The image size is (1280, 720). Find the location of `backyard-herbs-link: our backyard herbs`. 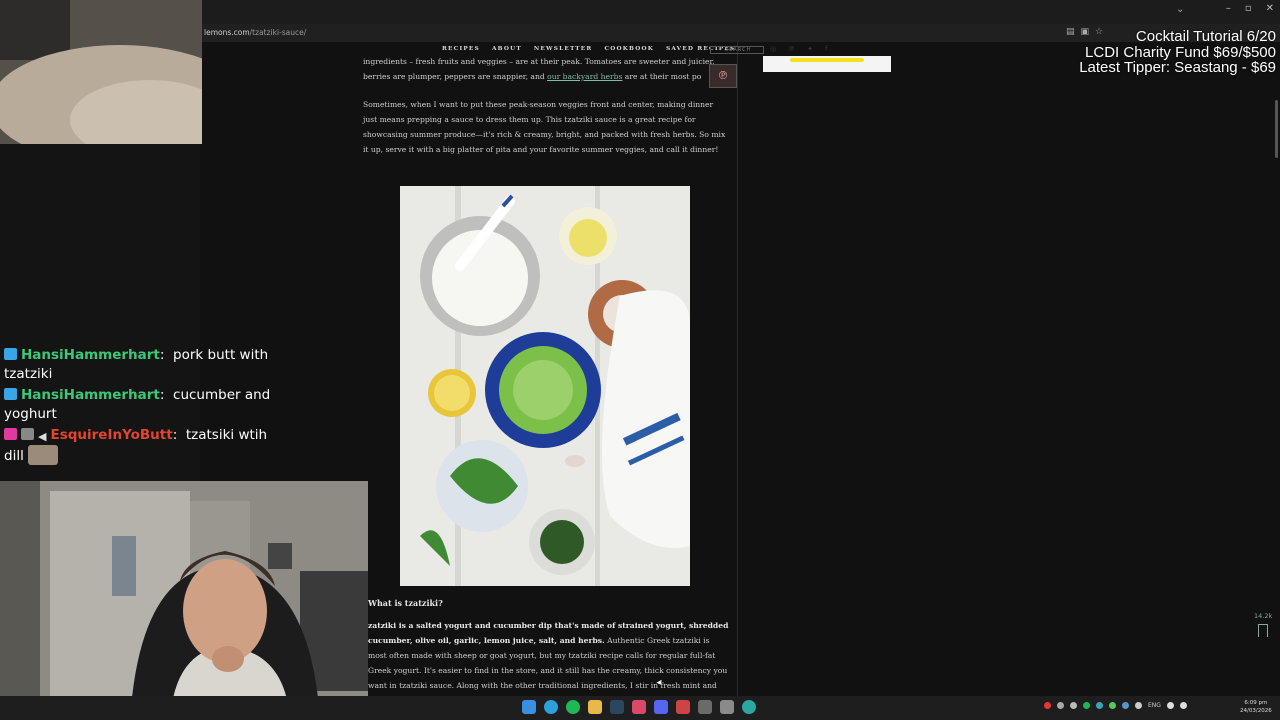

backyard-herbs-link: our backyard herbs is located at coordinates (584, 76).